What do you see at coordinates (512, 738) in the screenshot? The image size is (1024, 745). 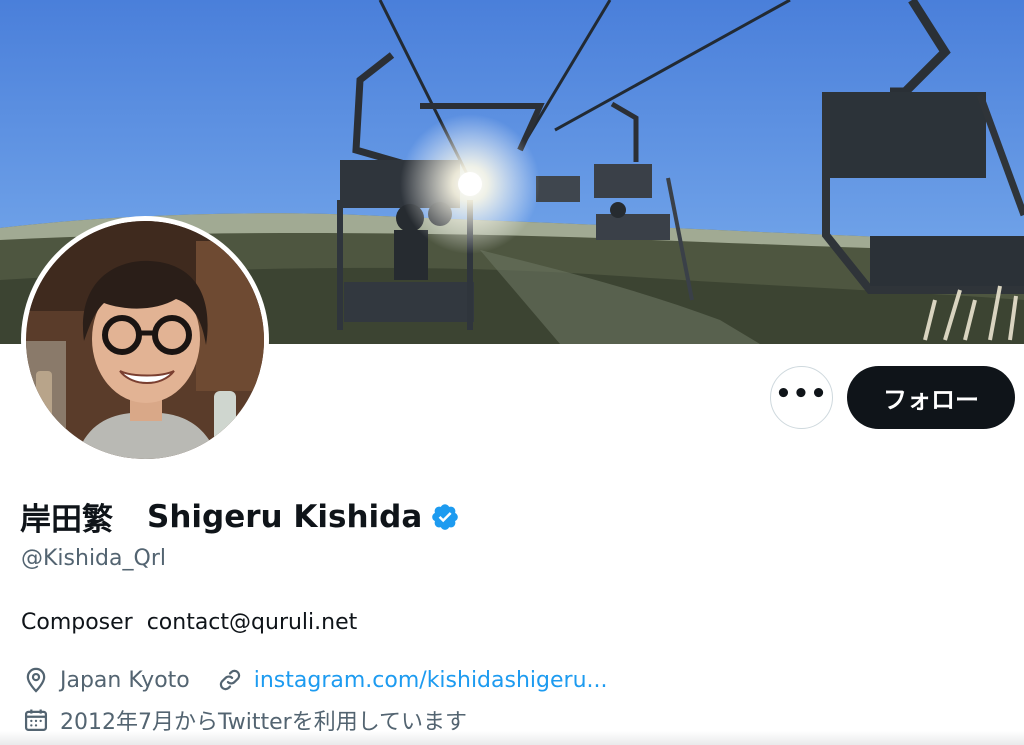 I see `bottom-edge-fade` at bounding box center [512, 738].